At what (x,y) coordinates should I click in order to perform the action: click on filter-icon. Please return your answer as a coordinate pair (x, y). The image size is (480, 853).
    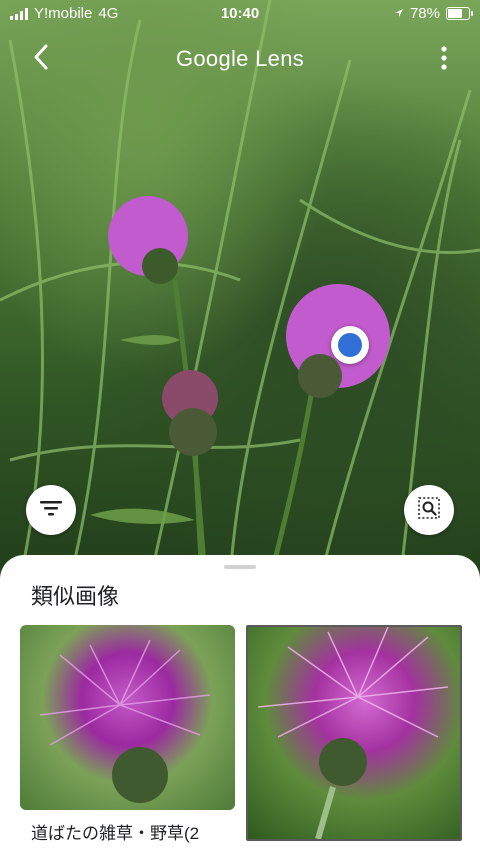
    Looking at the image, I should click on (51, 510).